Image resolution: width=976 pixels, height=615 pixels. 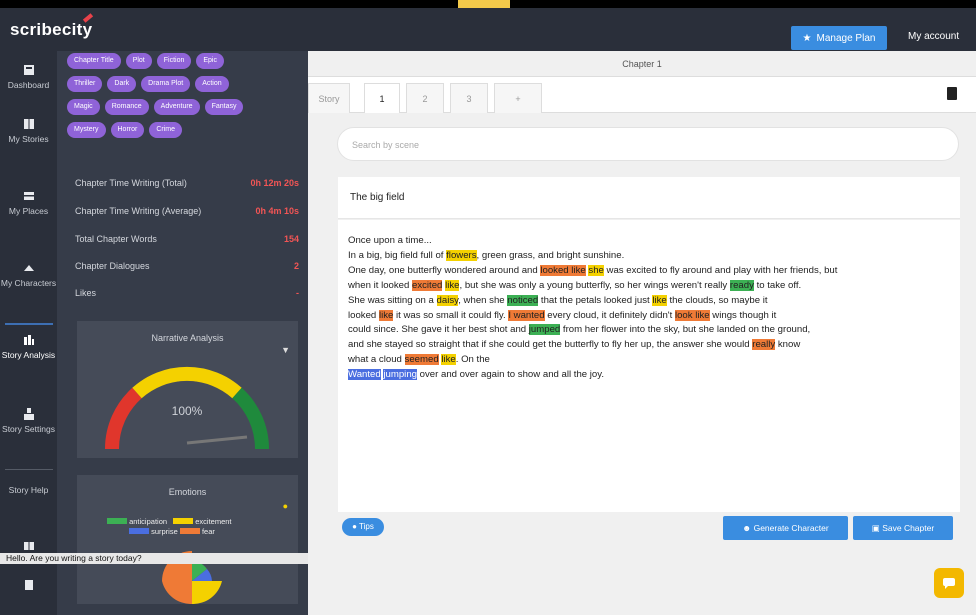 What do you see at coordinates (86, 130) in the screenshot?
I see `tag-chip: Mystery` at bounding box center [86, 130].